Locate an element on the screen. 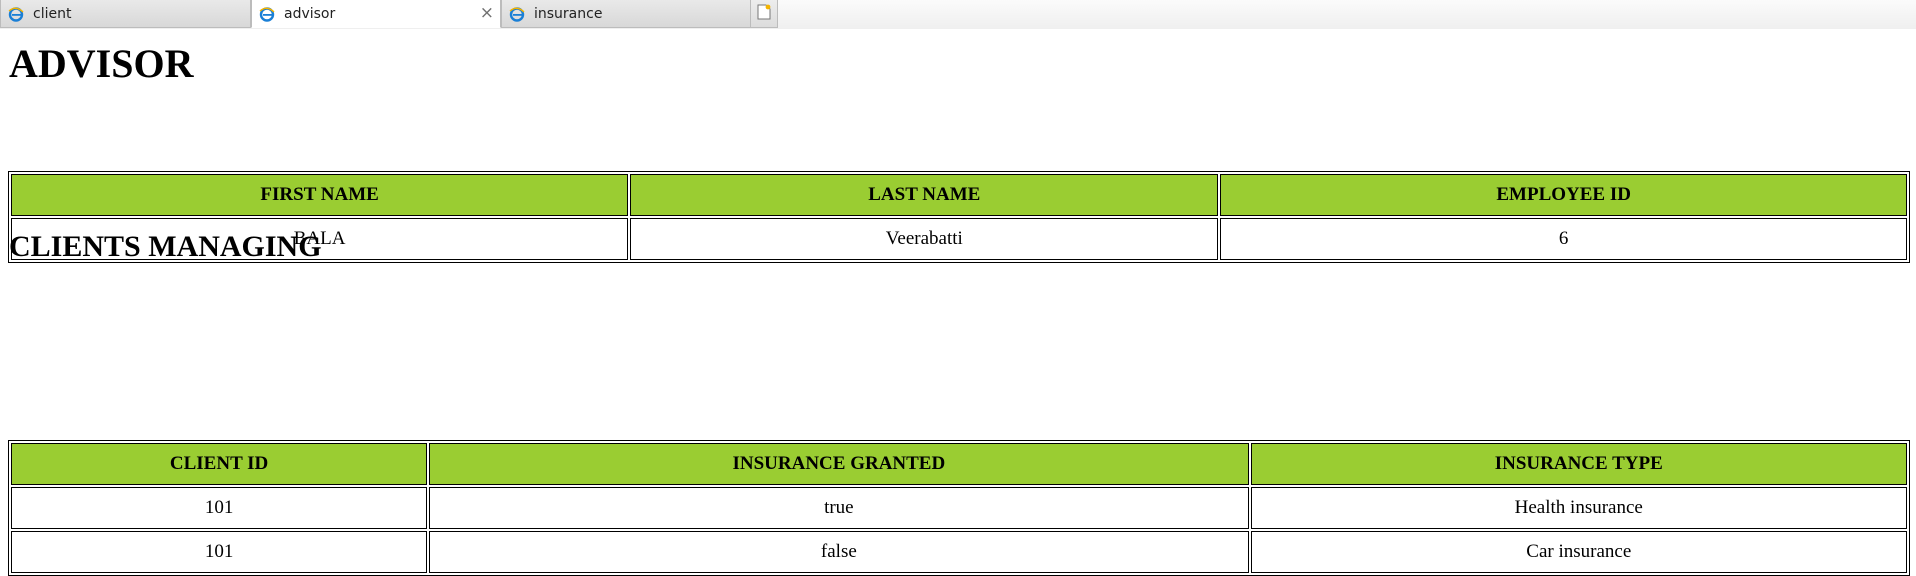  section-title: CLIENTS MANAGING is located at coordinates (165, 246).